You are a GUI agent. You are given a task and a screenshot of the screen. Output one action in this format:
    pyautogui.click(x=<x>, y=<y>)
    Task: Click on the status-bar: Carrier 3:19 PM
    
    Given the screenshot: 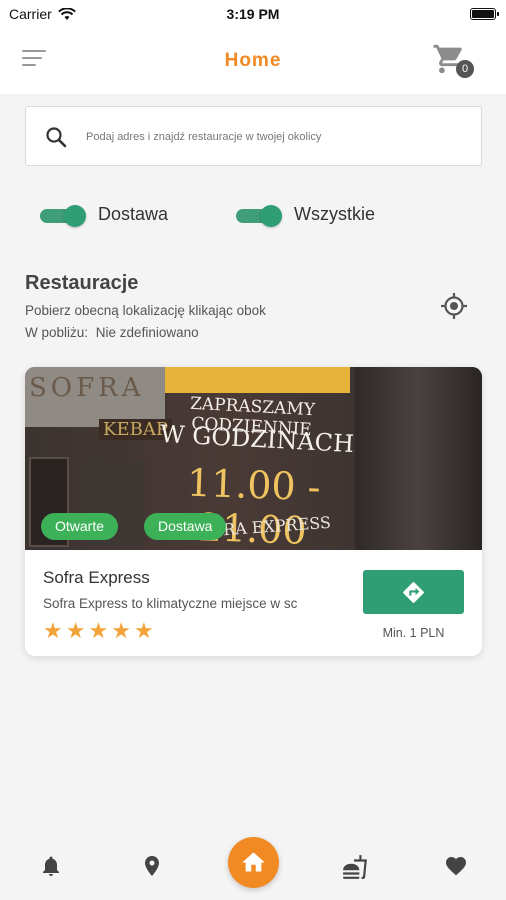 What is the action you would take?
    pyautogui.click(x=253, y=14)
    